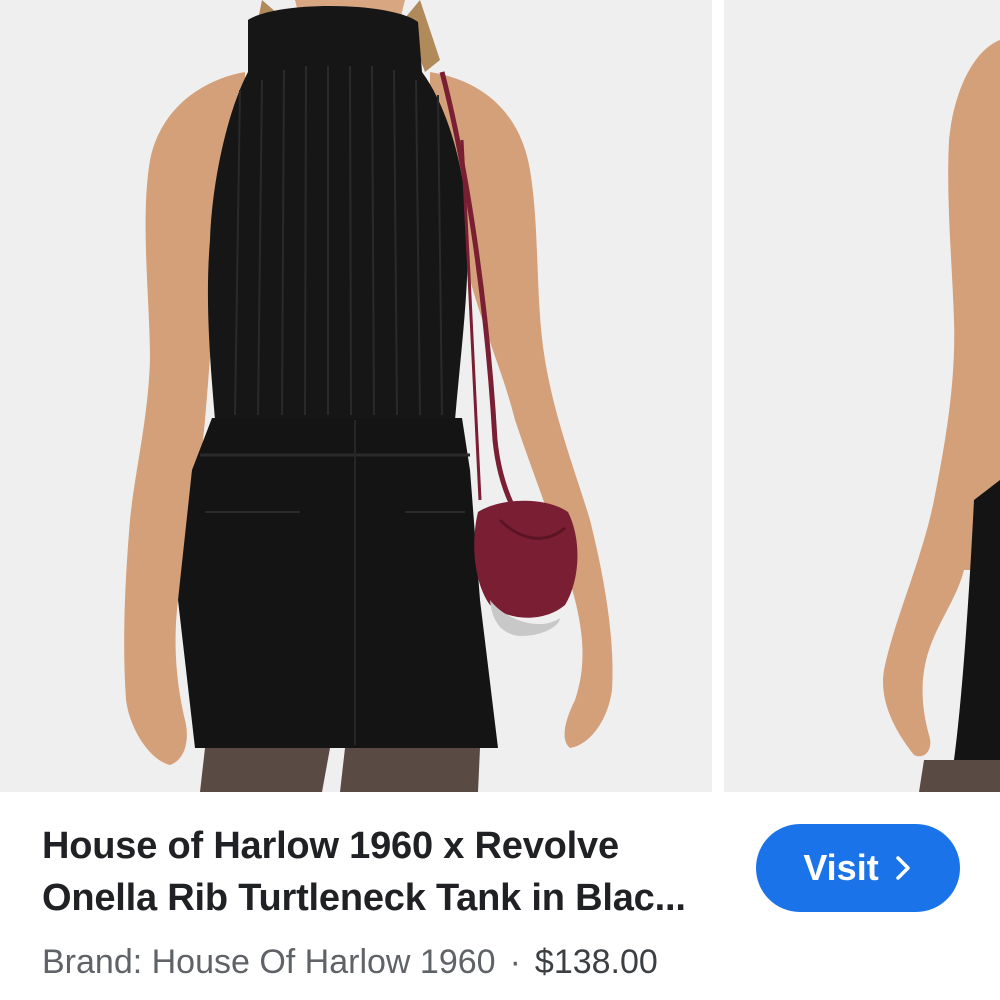 The width and height of the screenshot is (1000, 1000). Describe the element at coordinates (596, 962) in the screenshot. I see `price-label: $138.00` at that location.